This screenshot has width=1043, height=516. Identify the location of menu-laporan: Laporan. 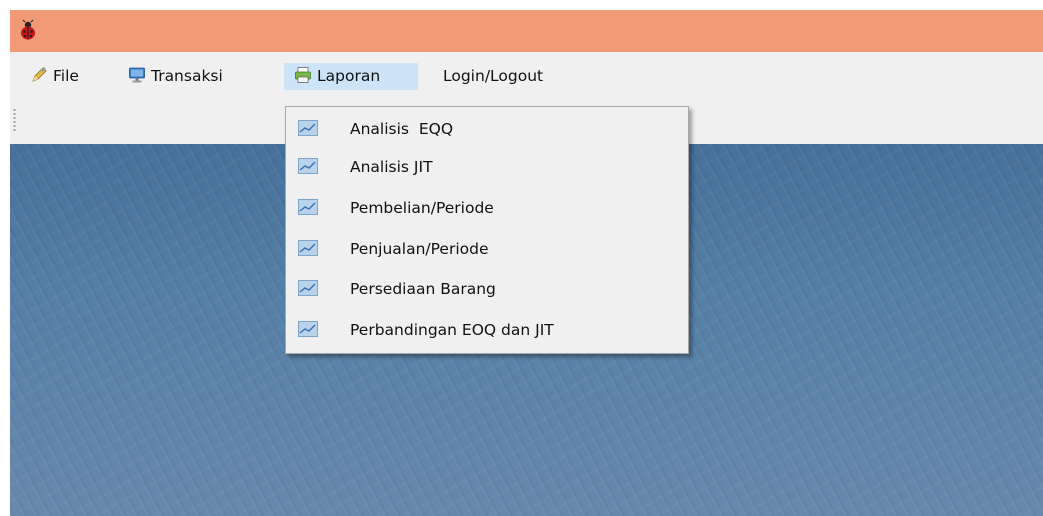
(351, 76).